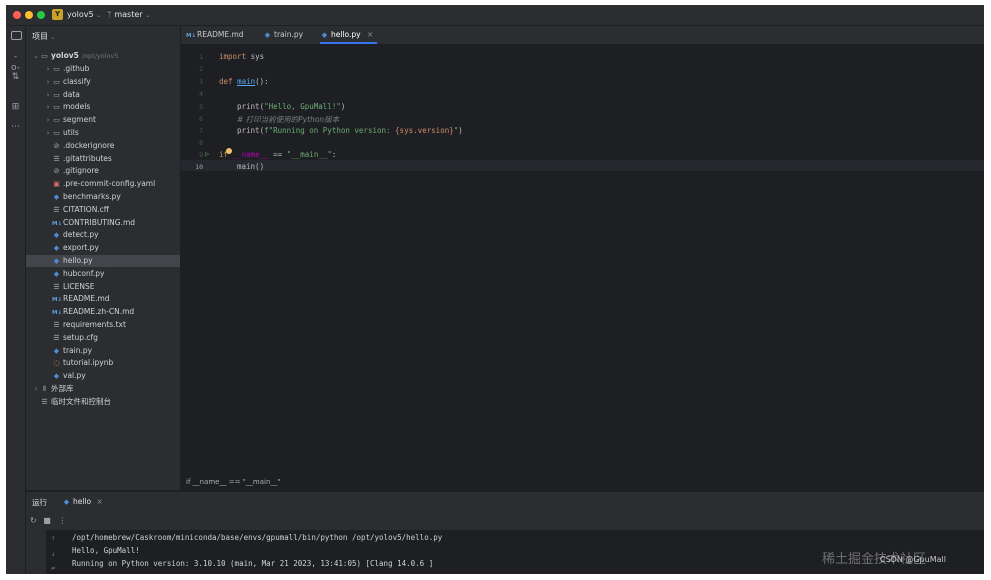  I want to click on tree-external-libs: › ⫴ 外部库, so click(103, 389).